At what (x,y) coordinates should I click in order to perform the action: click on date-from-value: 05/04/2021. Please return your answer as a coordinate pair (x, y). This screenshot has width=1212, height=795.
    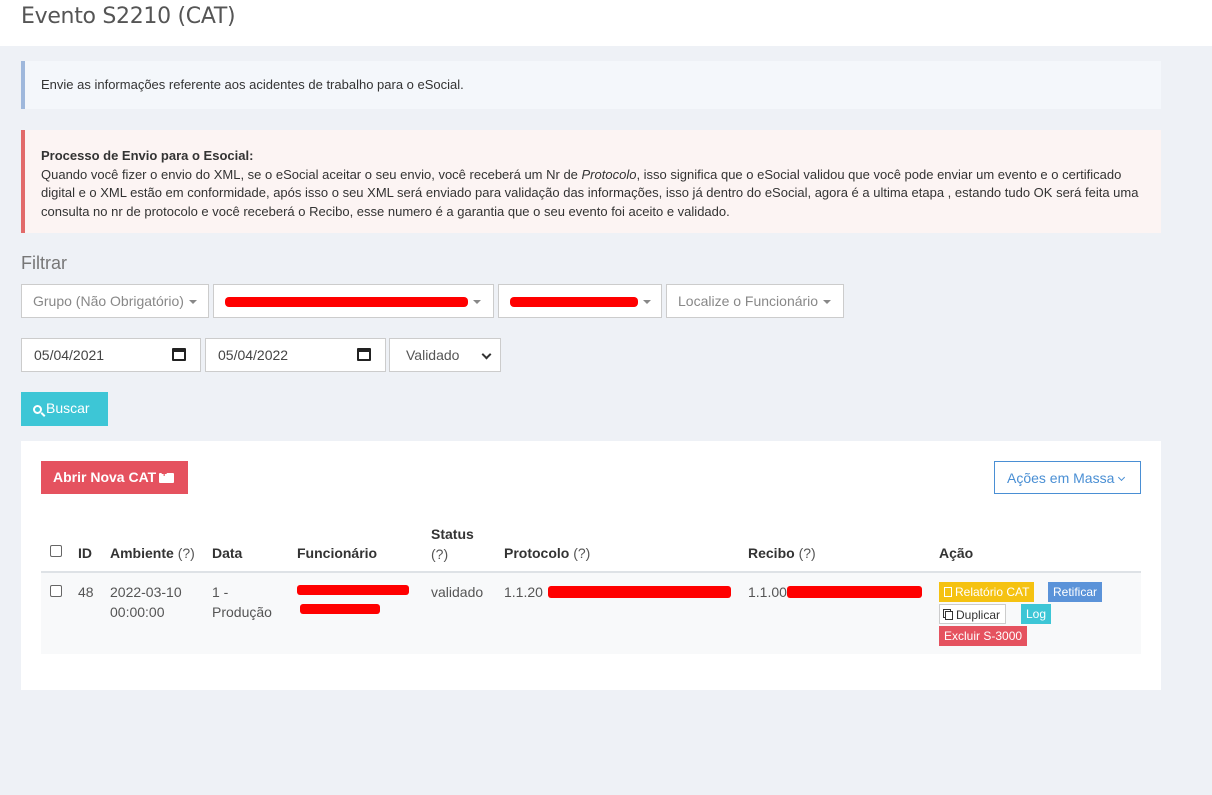
    Looking at the image, I should click on (69, 355).